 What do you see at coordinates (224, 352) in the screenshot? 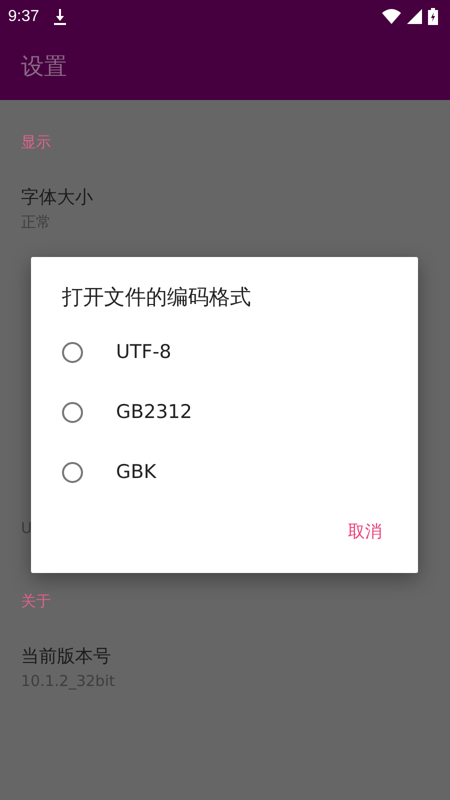
I see `encoding-option: UTF-8` at bounding box center [224, 352].